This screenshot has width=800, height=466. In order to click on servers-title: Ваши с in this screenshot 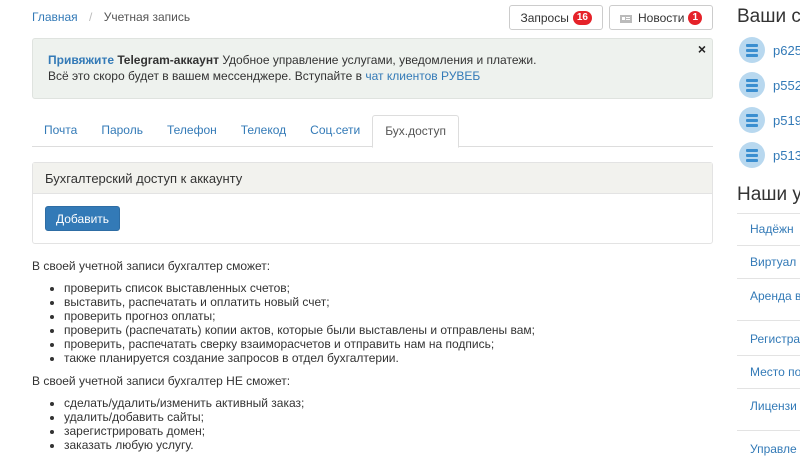, I will do `click(768, 16)`.